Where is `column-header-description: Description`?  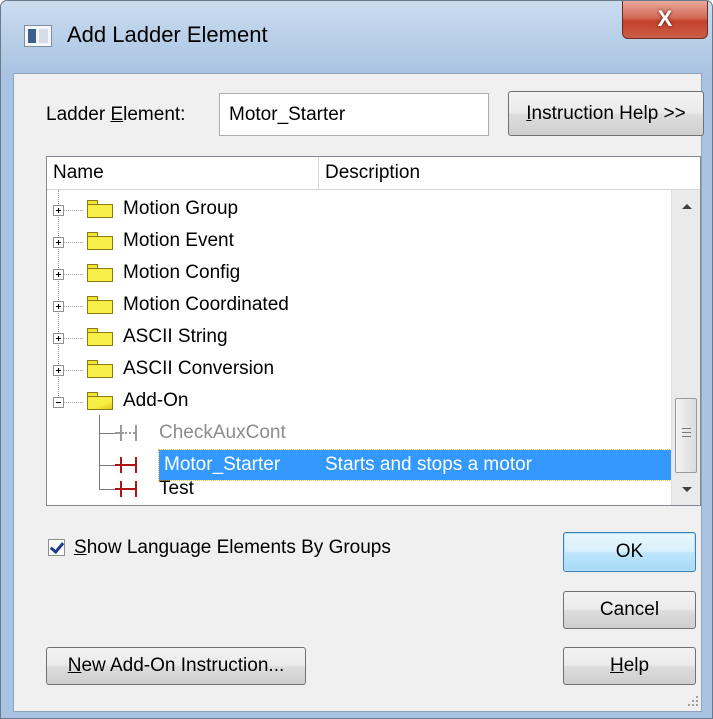
column-header-description: Description is located at coordinates (372, 173).